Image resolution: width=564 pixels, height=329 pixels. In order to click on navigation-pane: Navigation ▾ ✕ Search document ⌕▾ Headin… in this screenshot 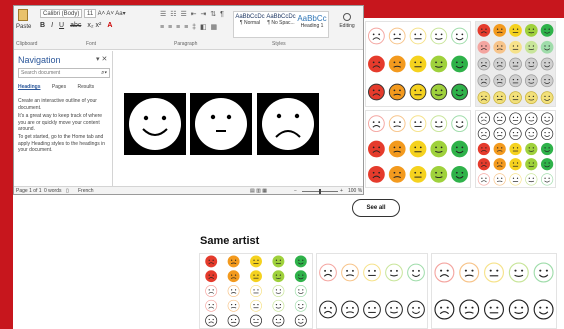, I will do `click(63, 118)`.